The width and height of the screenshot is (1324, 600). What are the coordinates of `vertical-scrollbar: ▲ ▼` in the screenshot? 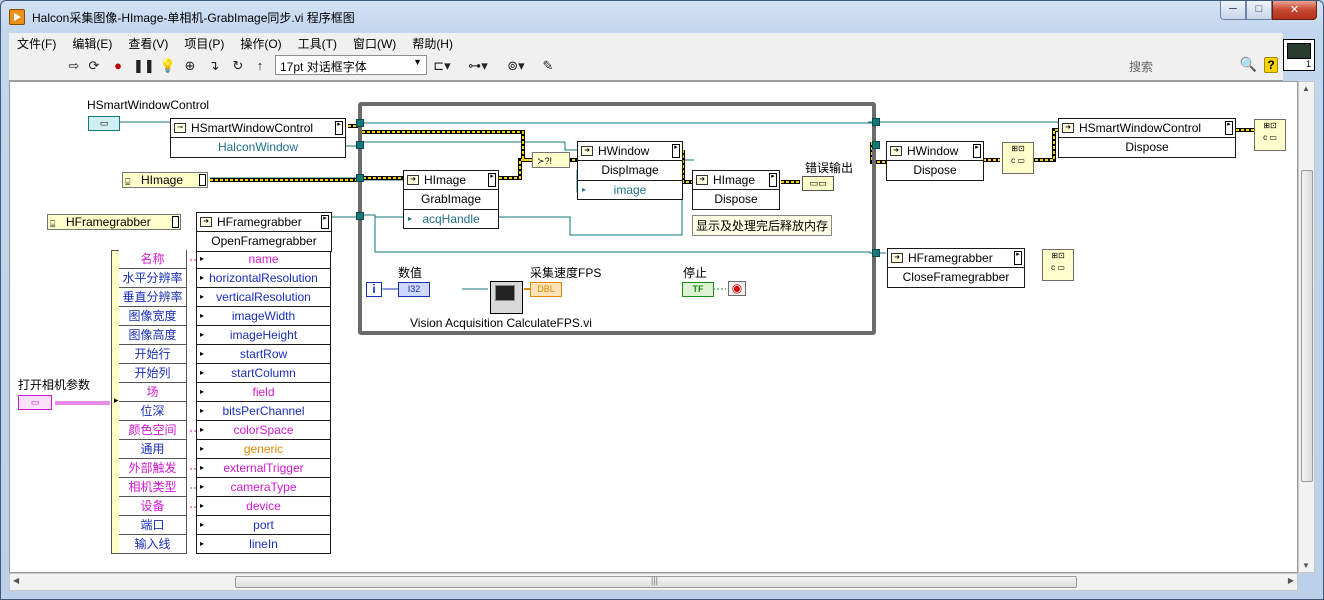 It's located at (1306, 327).